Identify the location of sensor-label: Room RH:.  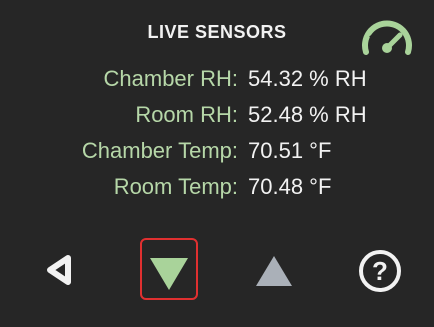
(186, 114).